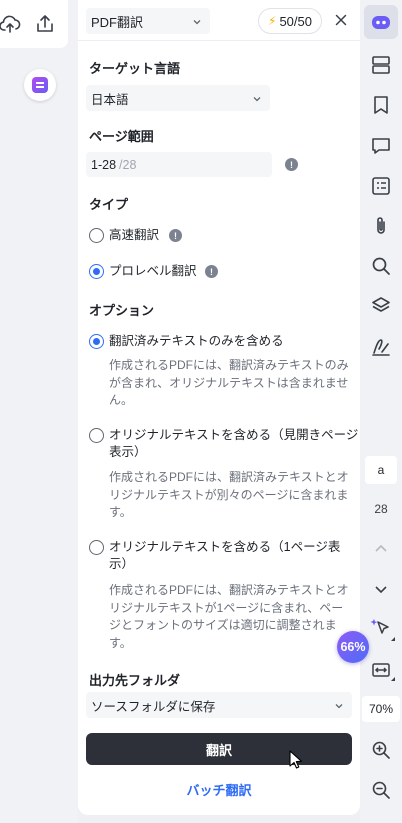 This screenshot has height=823, width=402. Describe the element at coordinates (295, 21) in the screenshot. I see `quota-value: 50/50` at that location.